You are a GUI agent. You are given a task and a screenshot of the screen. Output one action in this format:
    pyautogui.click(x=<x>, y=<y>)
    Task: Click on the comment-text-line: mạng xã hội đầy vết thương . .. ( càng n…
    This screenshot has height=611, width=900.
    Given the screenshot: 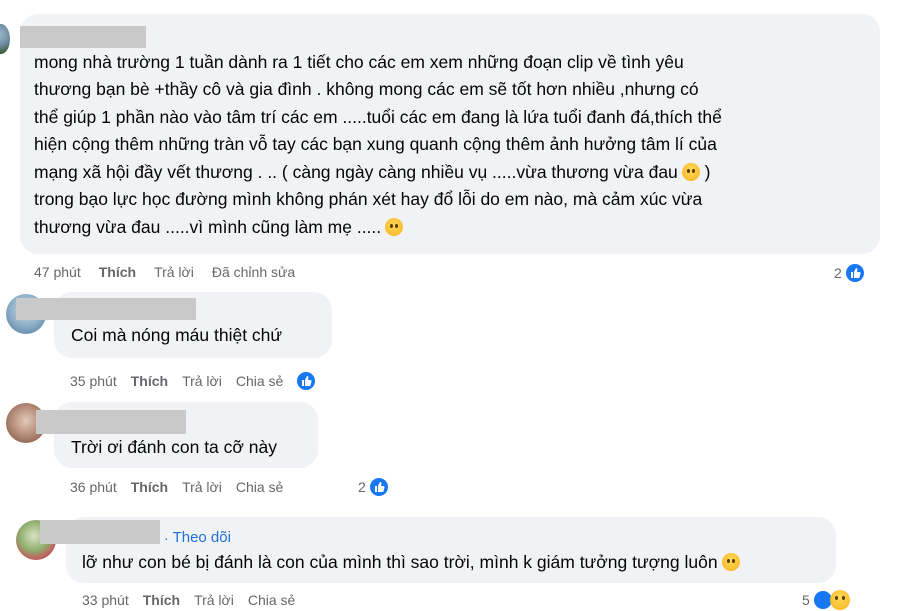 What is the action you would take?
    pyautogui.click(x=372, y=173)
    